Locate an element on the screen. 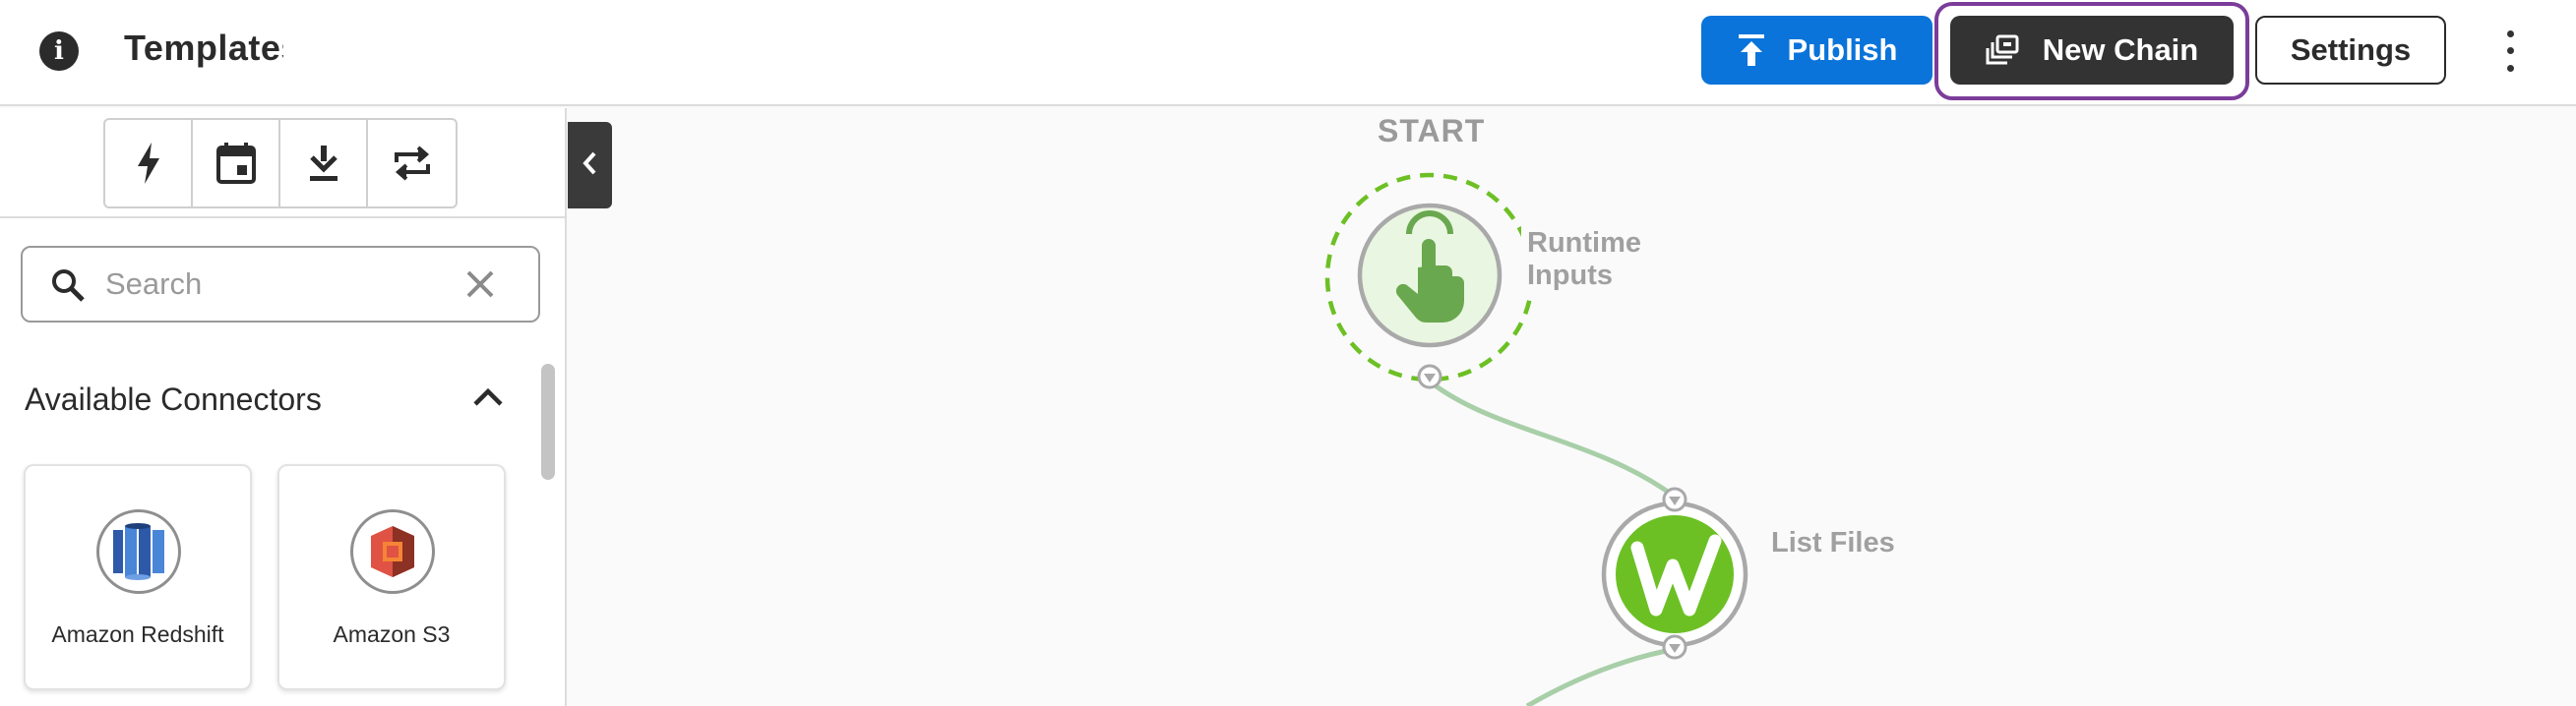 The height and width of the screenshot is (706, 2576). start-label: START is located at coordinates (1432, 131).